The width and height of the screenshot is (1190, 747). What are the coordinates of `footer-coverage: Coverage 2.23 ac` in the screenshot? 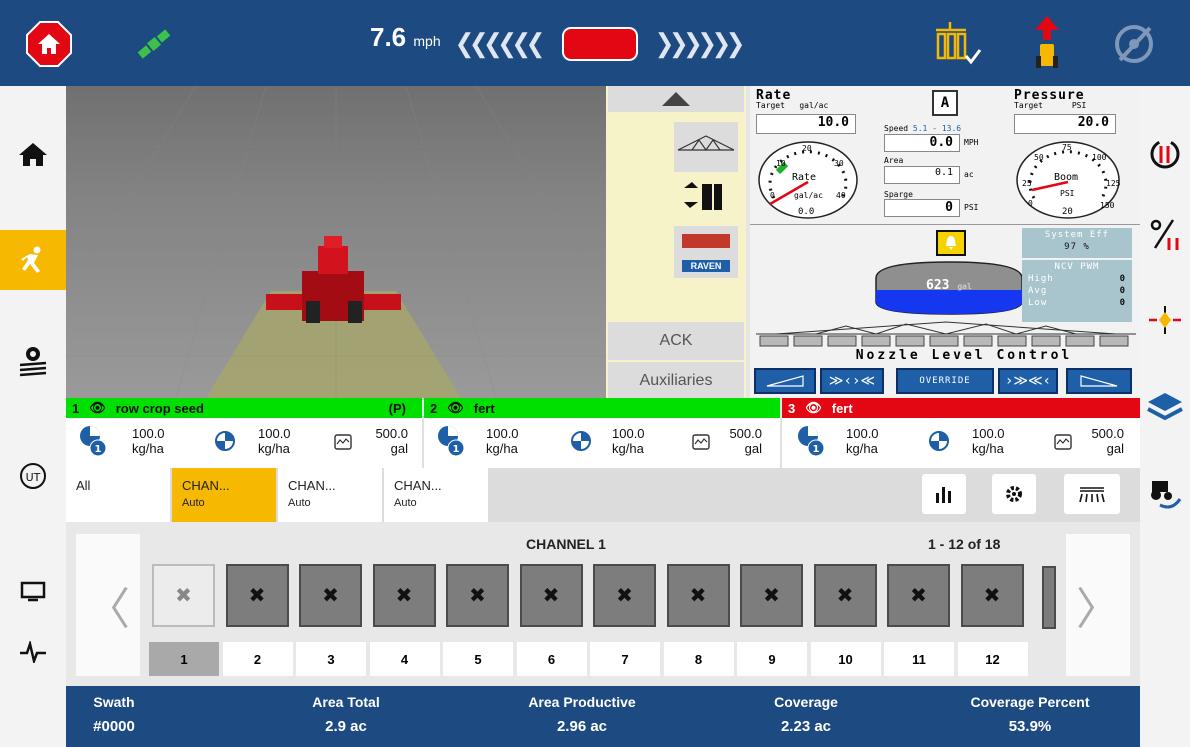 It's located at (806, 710).